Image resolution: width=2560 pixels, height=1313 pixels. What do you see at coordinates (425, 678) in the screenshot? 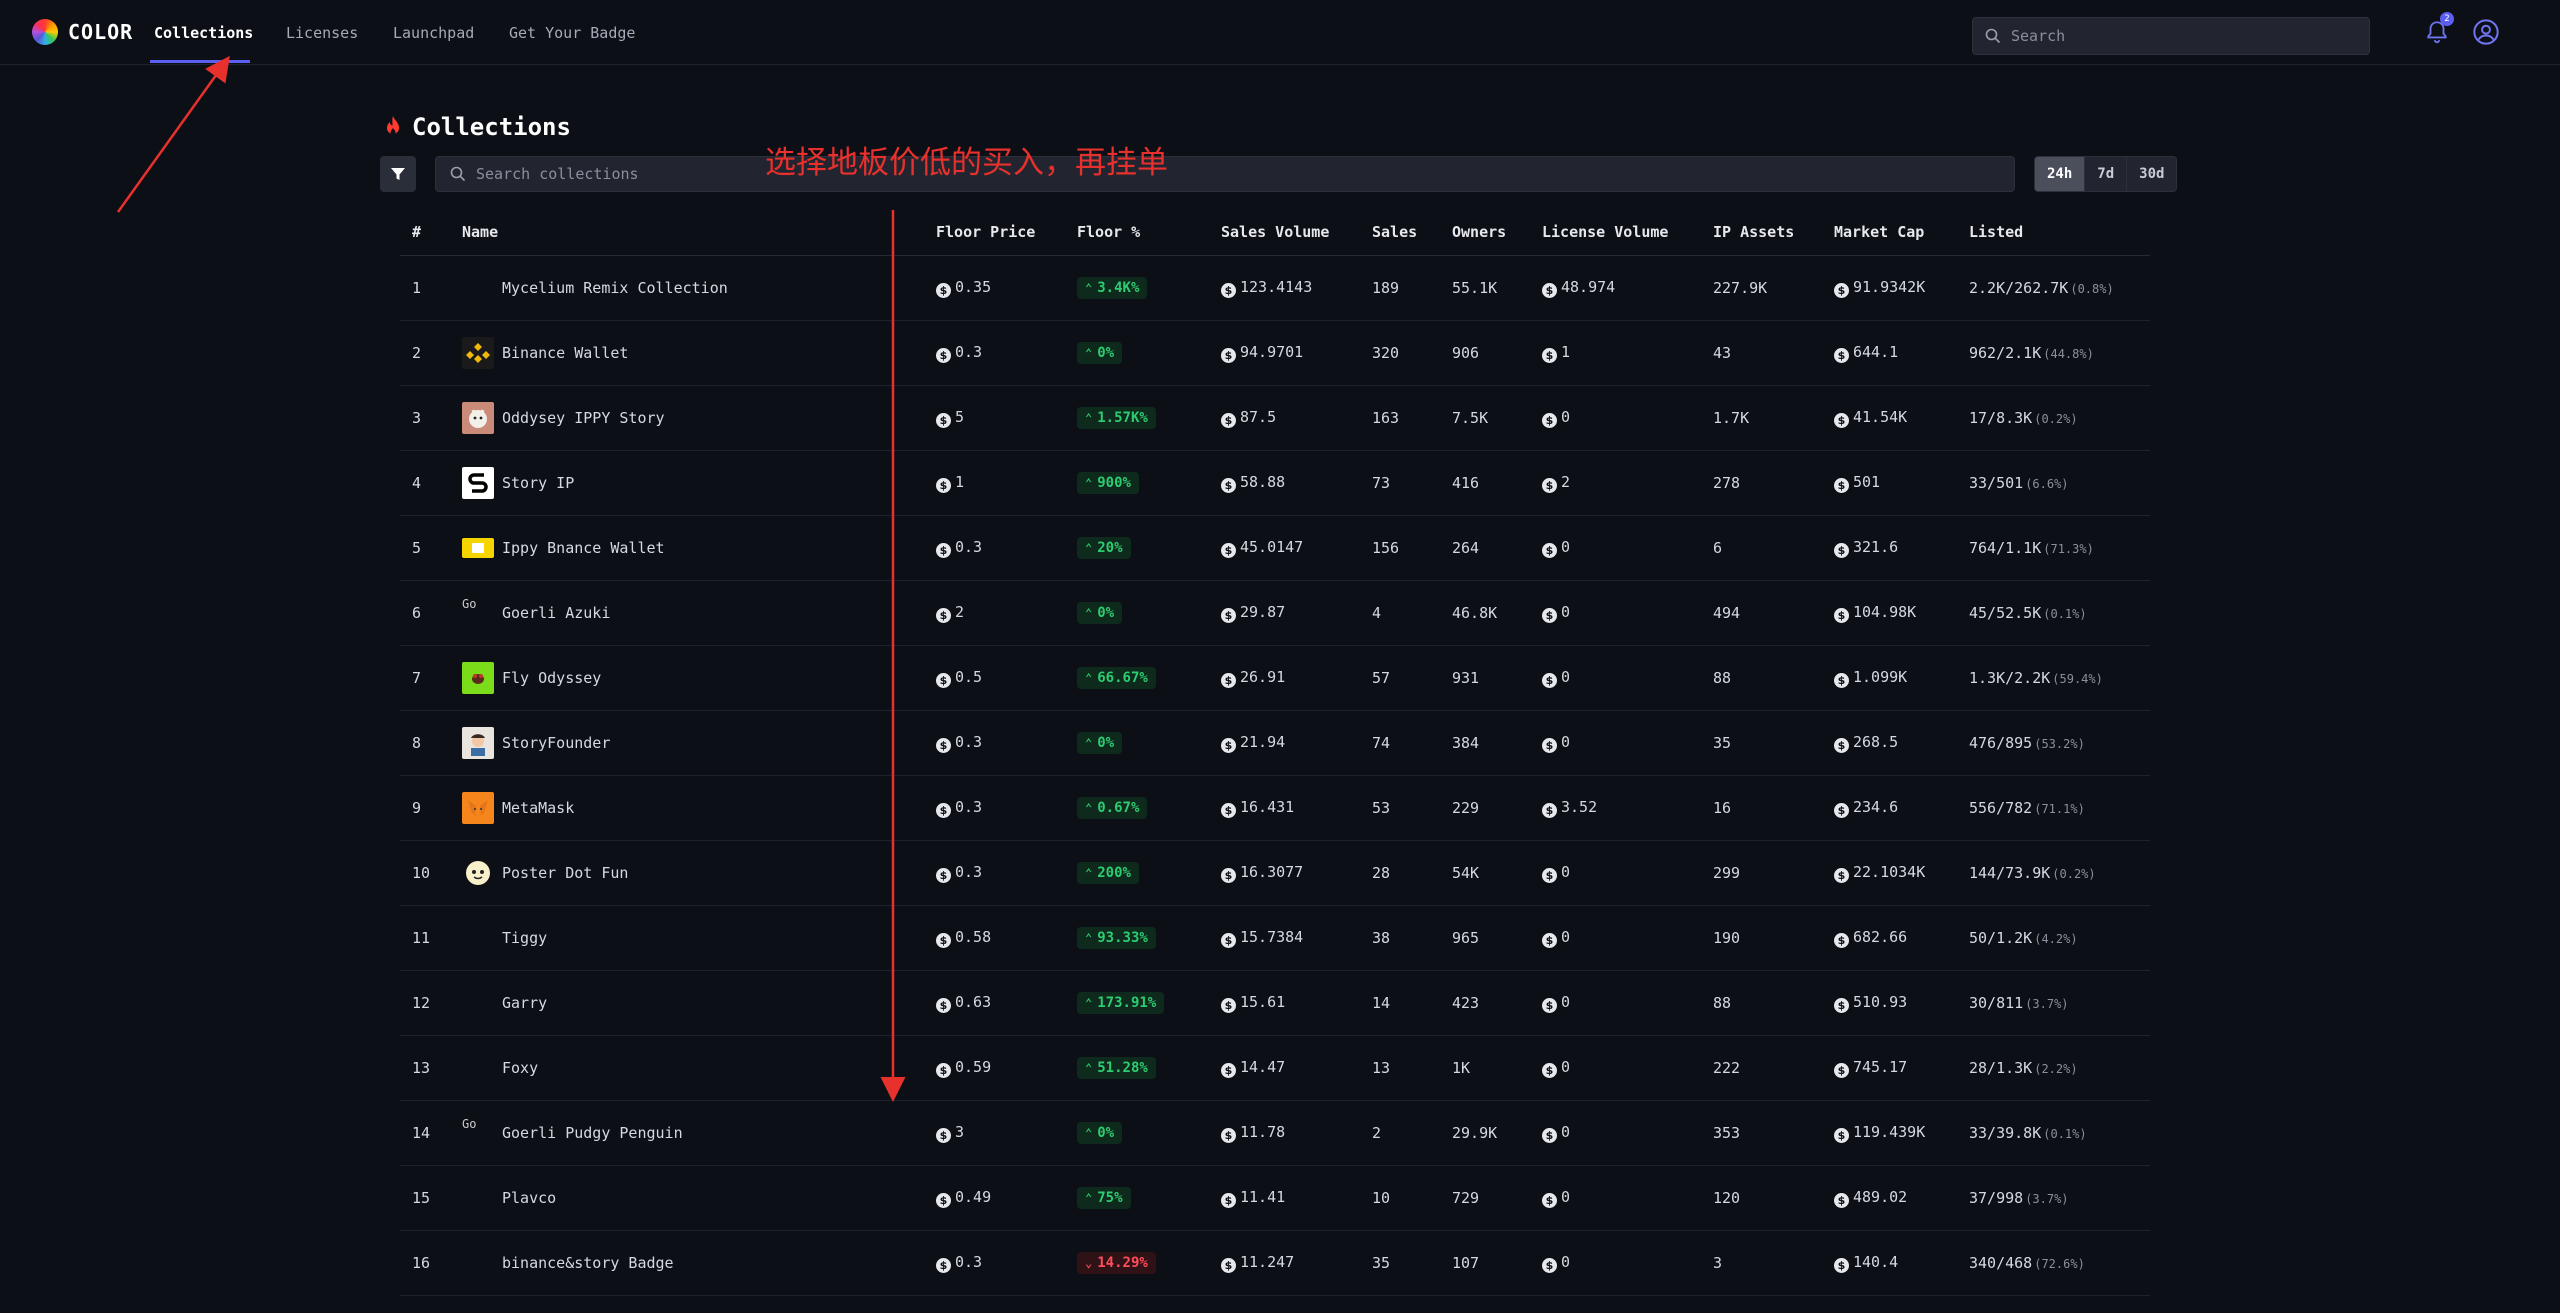
I see `rank-cell: 7` at bounding box center [425, 678].